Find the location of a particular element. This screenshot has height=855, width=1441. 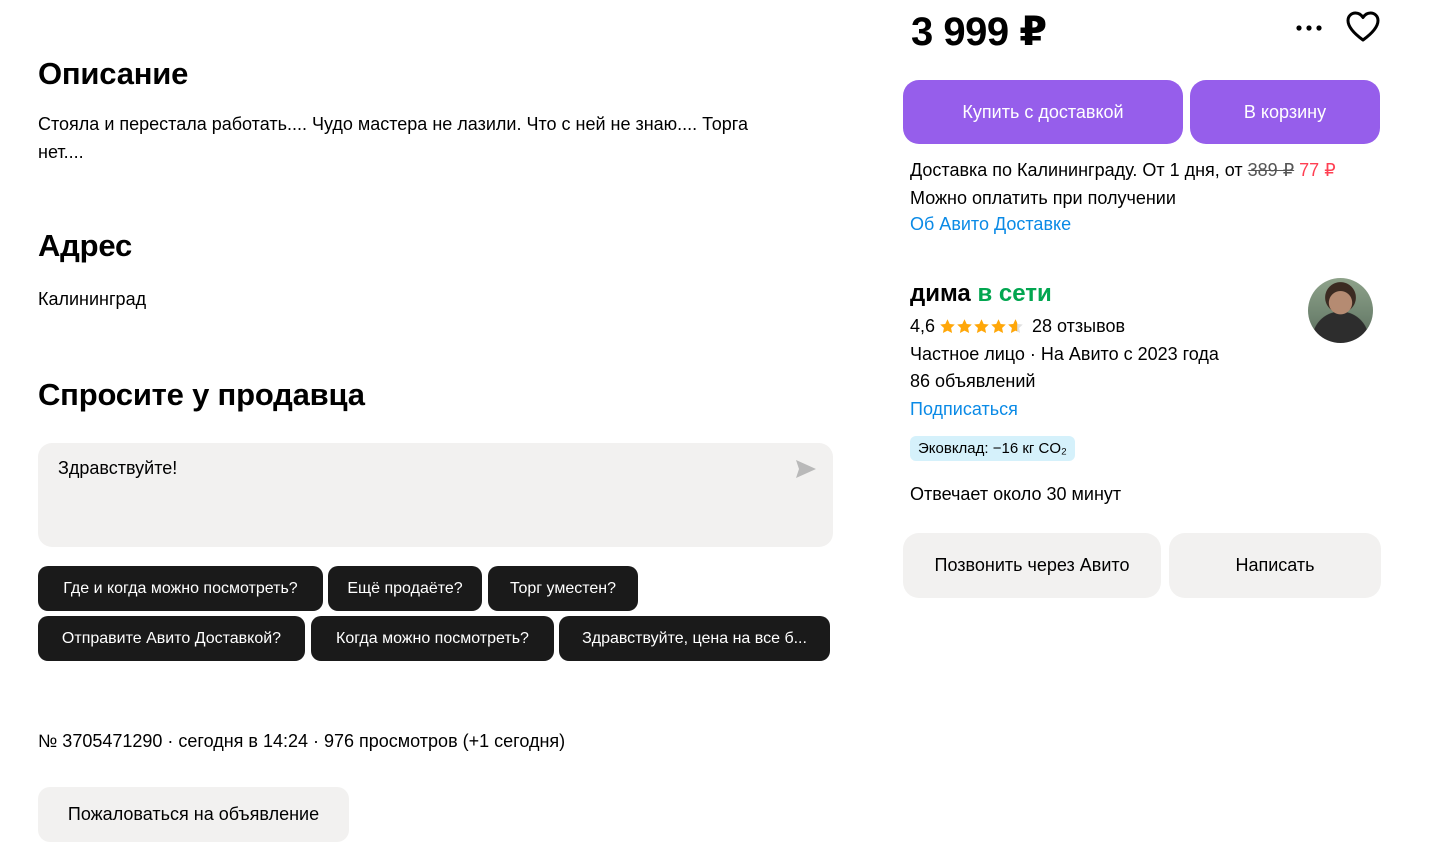

eco-badge: Эковклад: −16 кг CO₂ is located at coordinates (992, 448).